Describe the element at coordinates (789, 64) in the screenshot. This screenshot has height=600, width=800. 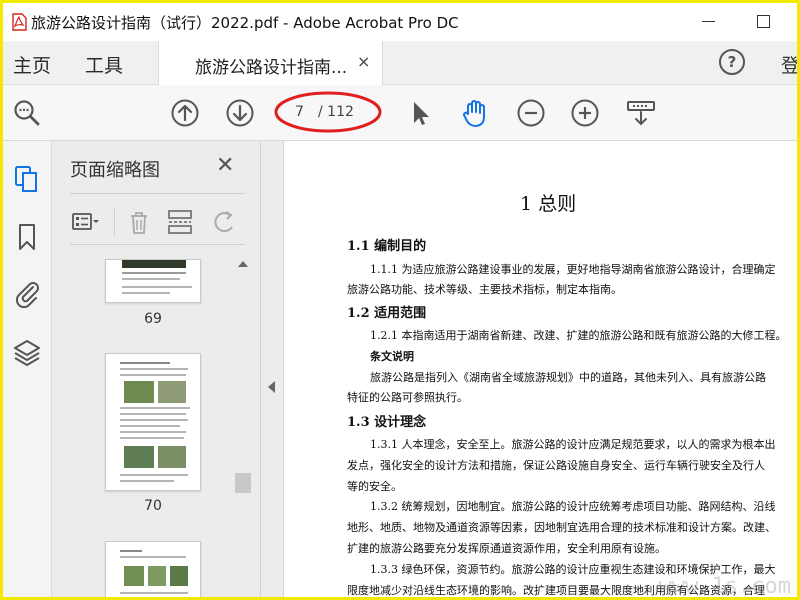
I see `signin-button: 登` at that location.